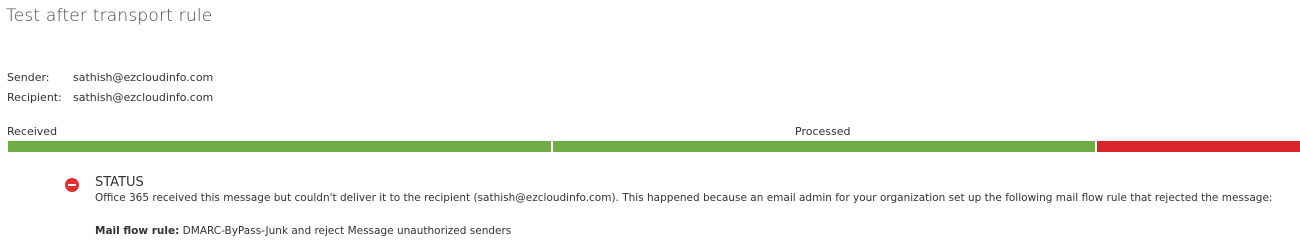 The image size is (1300, 251). I want to click on progress-segment-received, so click(279, 146).